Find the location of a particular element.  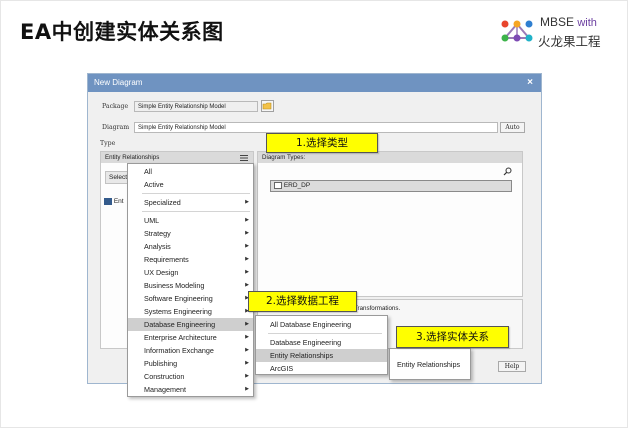

erd-diagram-icon is located at coordinates (278, 185).